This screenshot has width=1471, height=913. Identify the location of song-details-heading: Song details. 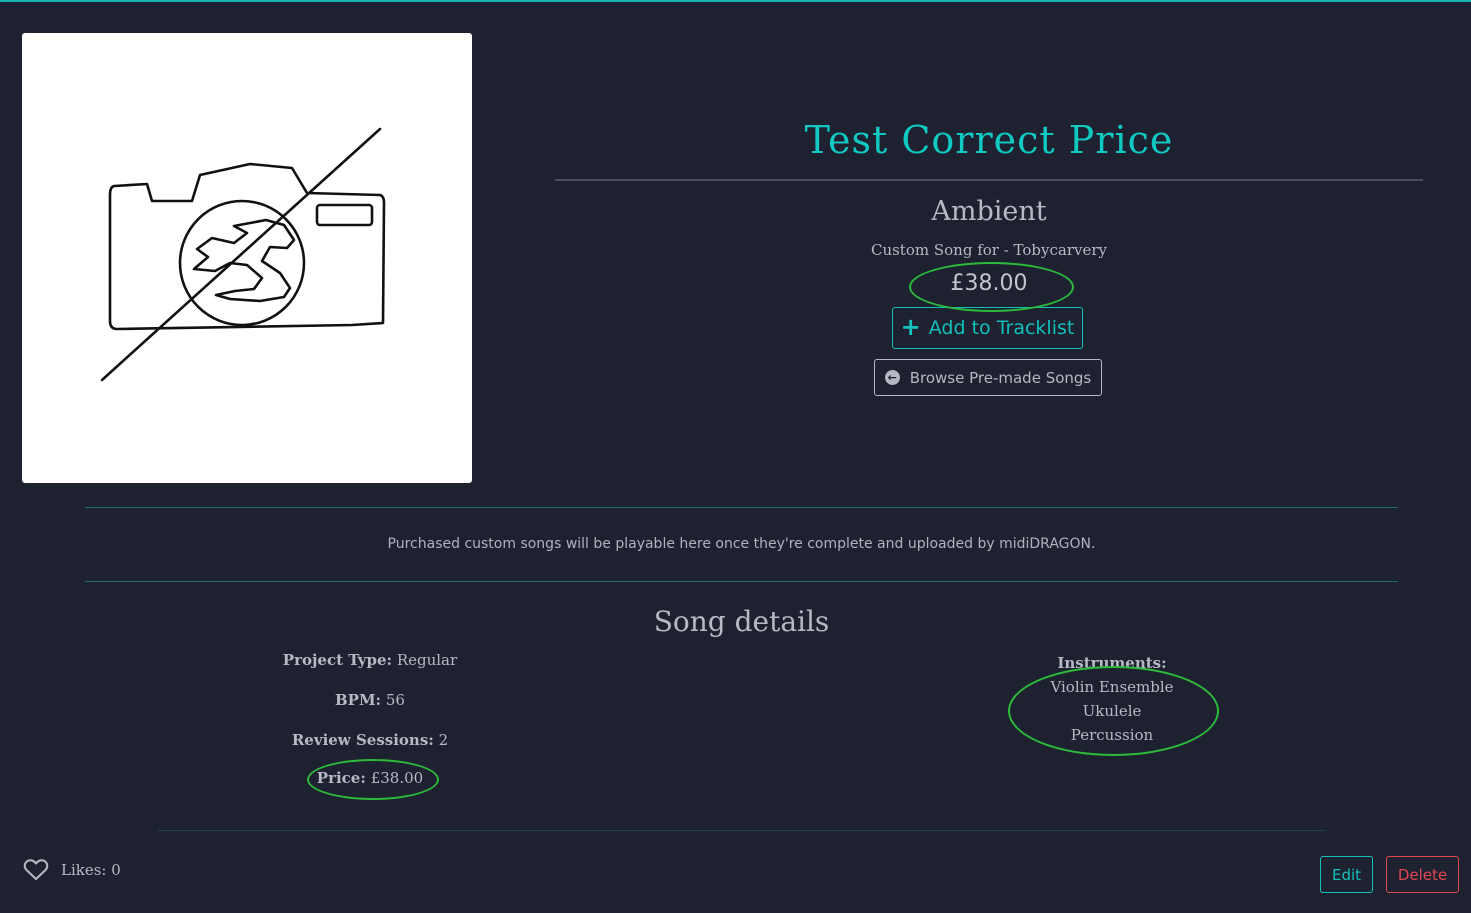
(741, 621).